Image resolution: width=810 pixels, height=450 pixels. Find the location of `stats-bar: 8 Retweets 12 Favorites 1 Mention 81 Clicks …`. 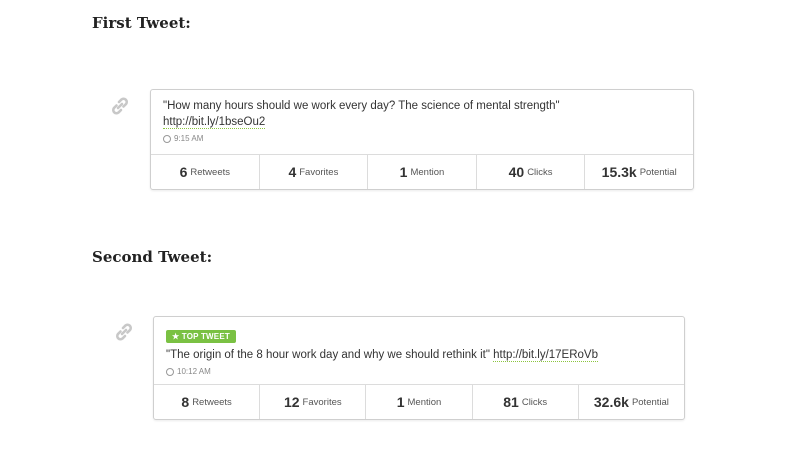

stats-bar: 8 Retweets 12 Favorites 1 Mention 81 Clicks … is located at coordinates (419, 401).